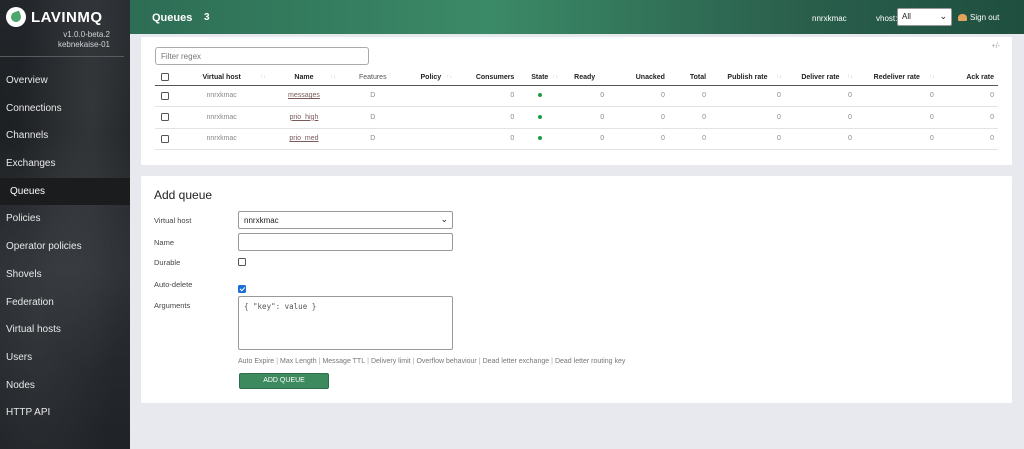 This screenshot has height=449, width=1024. I want to click on sidebar-item-queues: Queues, so click(65, 191).